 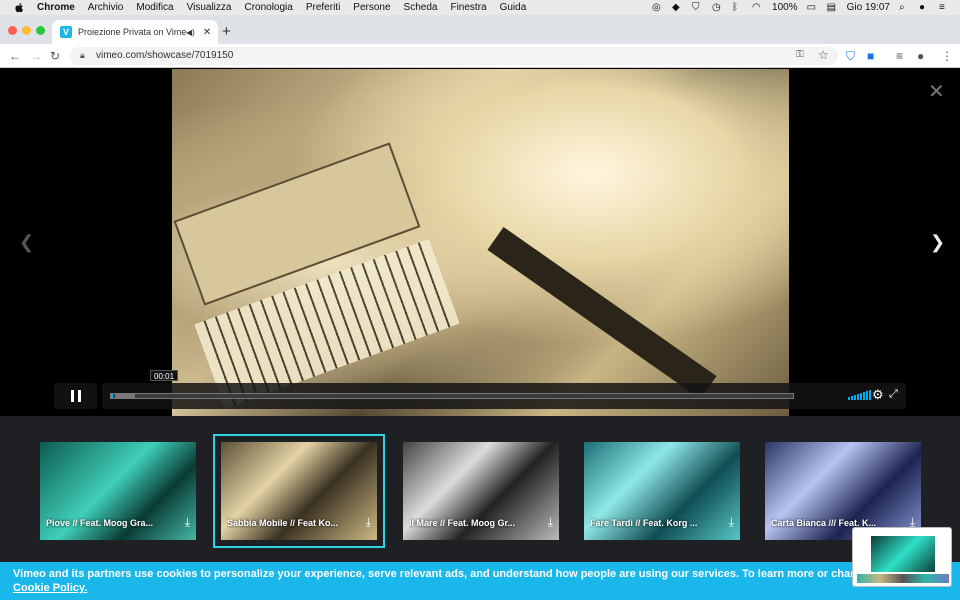 I want to click on preview-video, so click(x=903, y=554).